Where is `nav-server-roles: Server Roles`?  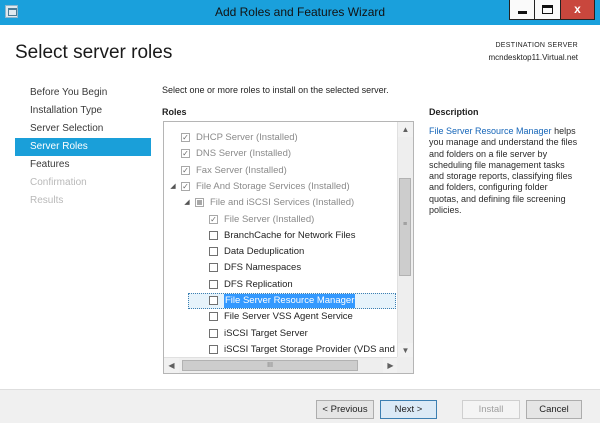
nav-server-roles: Server Roles is located at coordinates (83, 147).